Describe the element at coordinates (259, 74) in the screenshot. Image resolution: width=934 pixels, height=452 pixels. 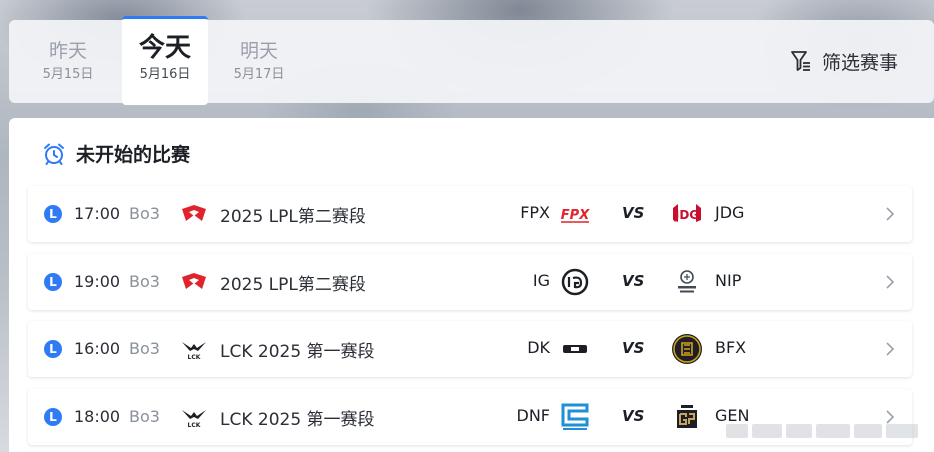
I see `tab-tomorrow-date: 5月17日` at that location.